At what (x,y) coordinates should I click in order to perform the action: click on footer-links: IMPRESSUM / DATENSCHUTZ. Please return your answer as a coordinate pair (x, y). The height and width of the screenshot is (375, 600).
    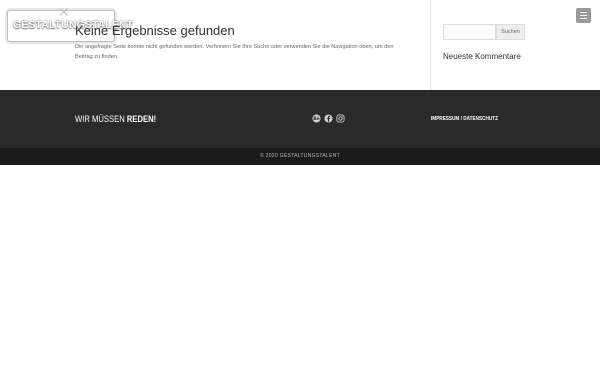
    Looking at the image, I should click on (464, 119).